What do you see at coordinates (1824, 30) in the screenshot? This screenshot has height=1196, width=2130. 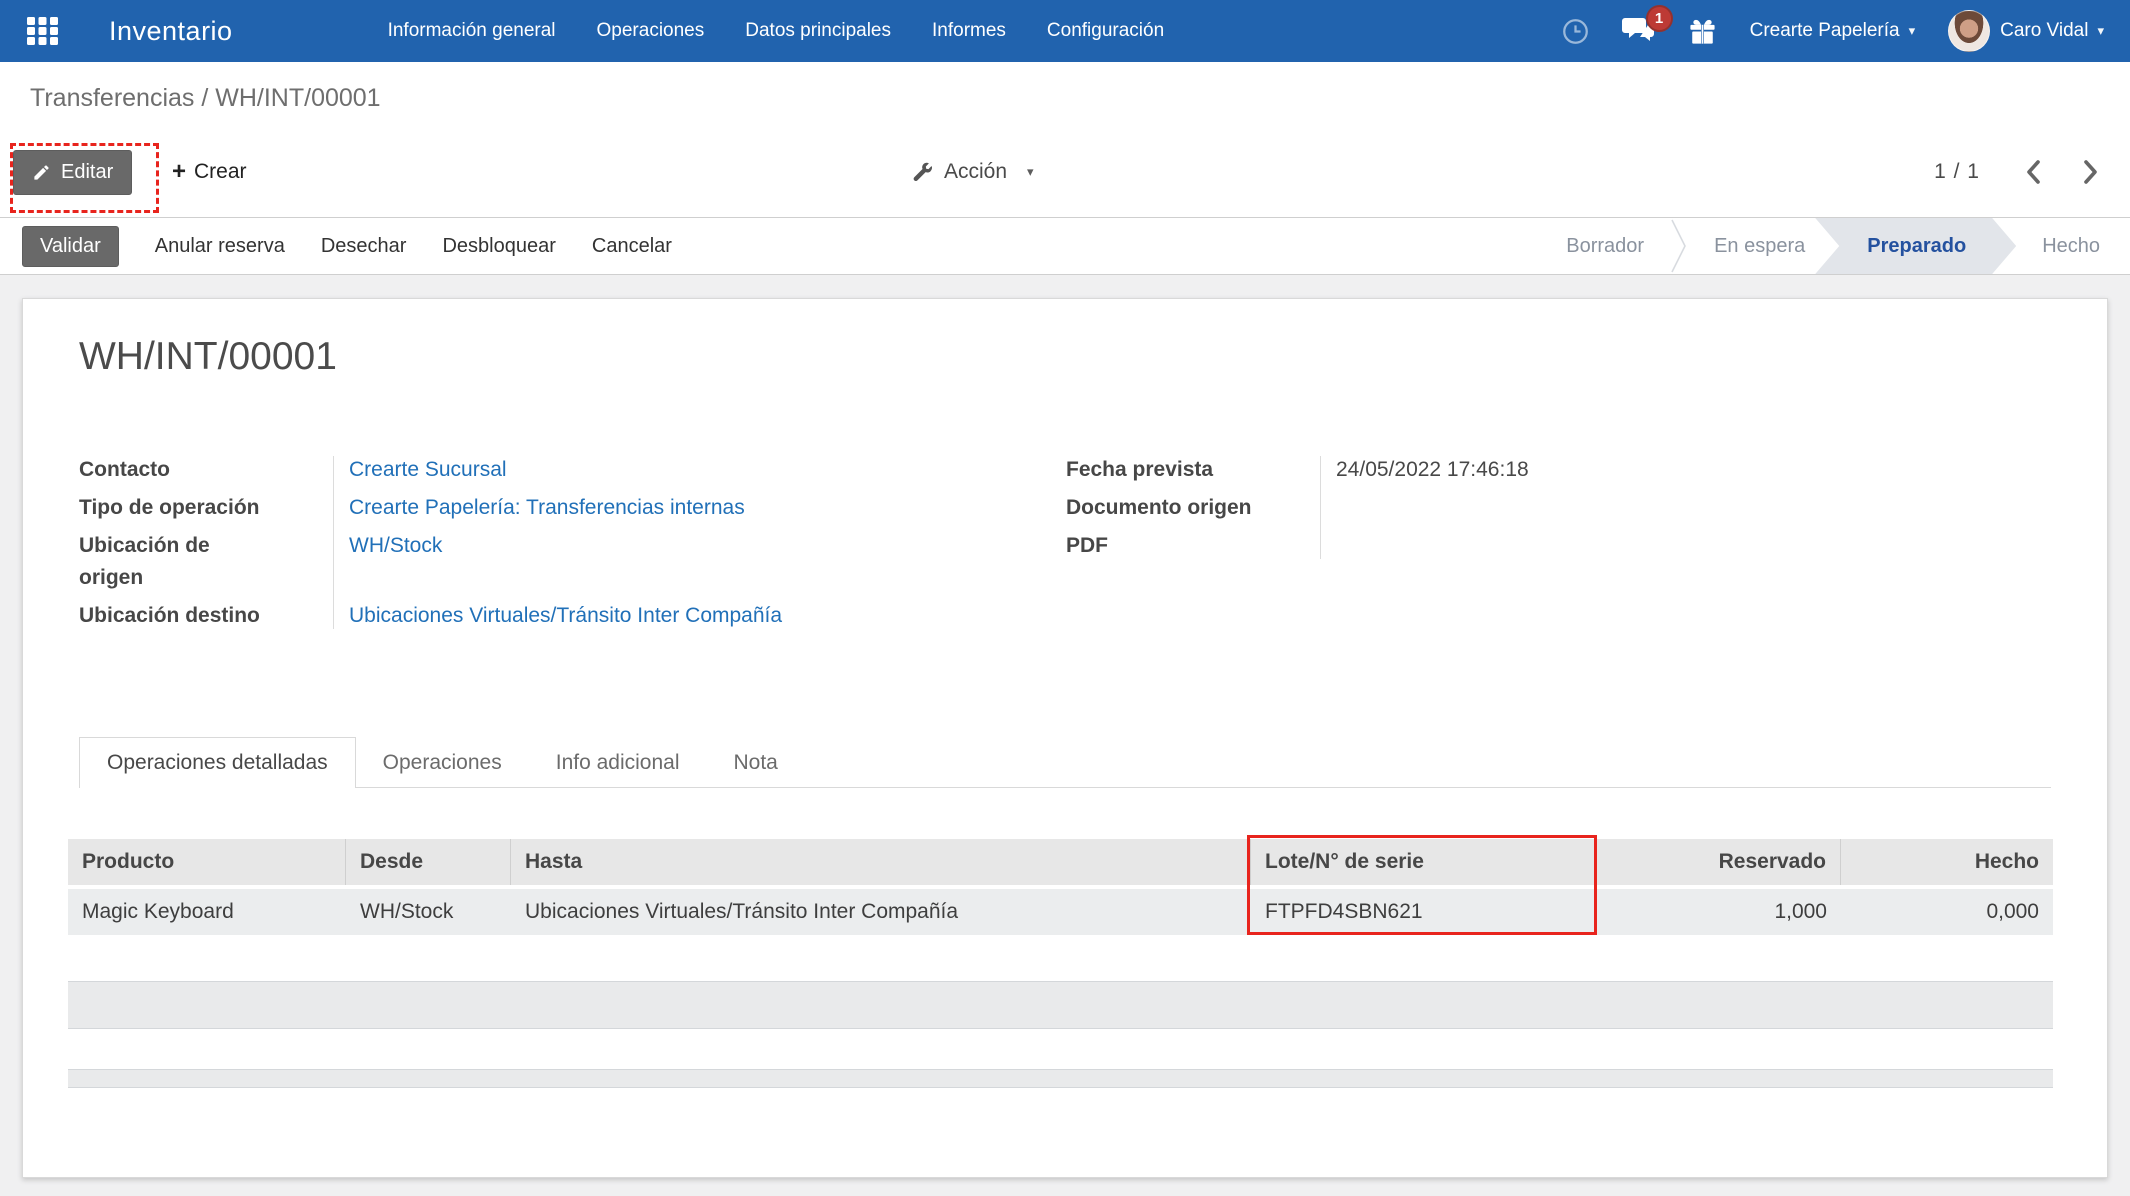 I see `company-name: Crearte Papelería` at bounding box center [1824, 30].